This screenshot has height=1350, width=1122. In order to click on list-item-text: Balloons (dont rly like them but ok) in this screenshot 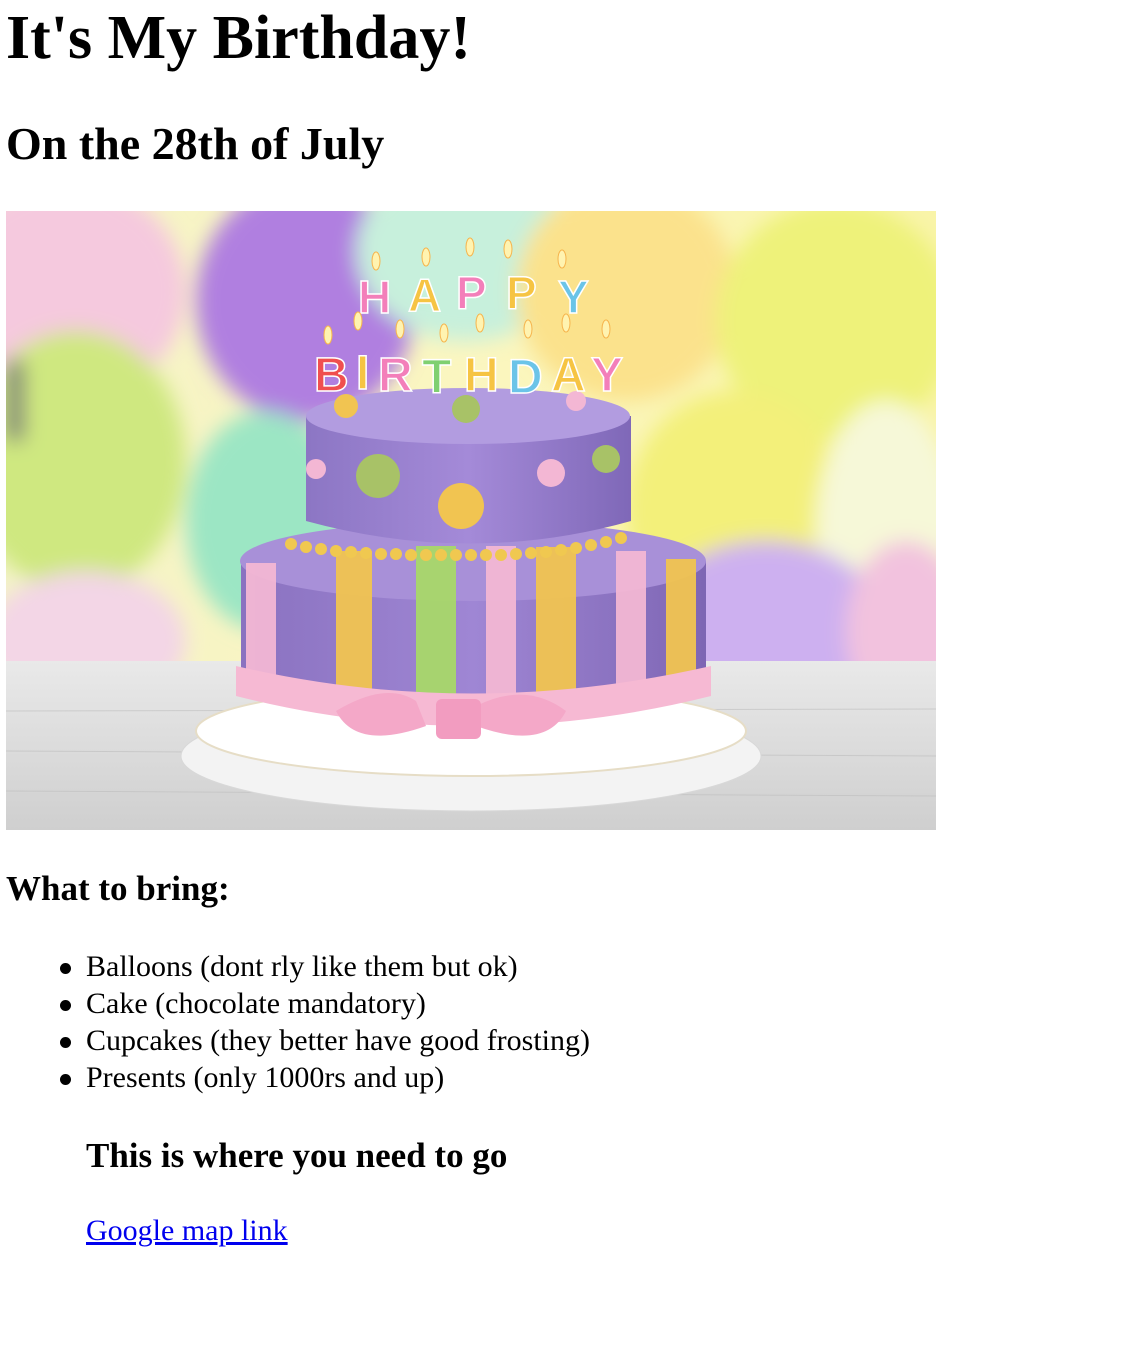, I will do `click(302, 966)`.